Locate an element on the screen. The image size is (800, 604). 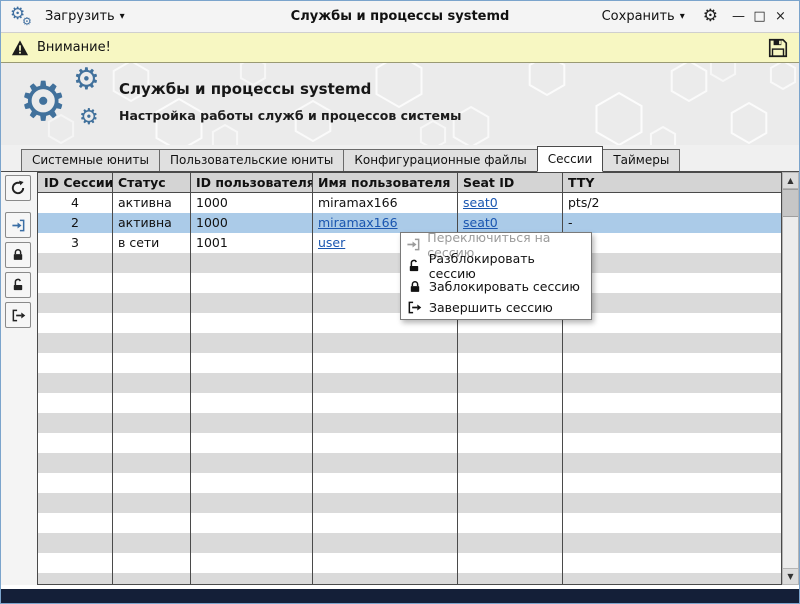
systemd-gears-icon: ⚙ ⚙ ⚙ is located at coordinates (71, 104).